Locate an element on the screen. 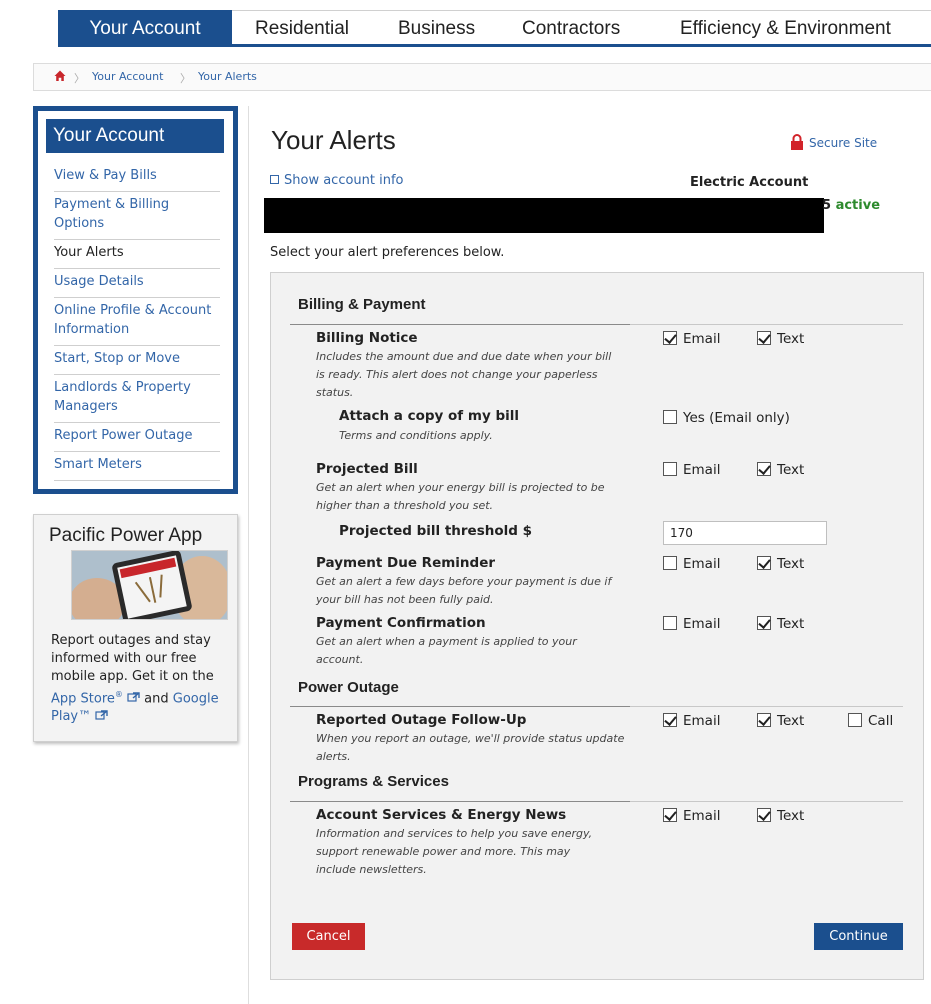  continue-button: Continue is located at coordinates (858, 936).